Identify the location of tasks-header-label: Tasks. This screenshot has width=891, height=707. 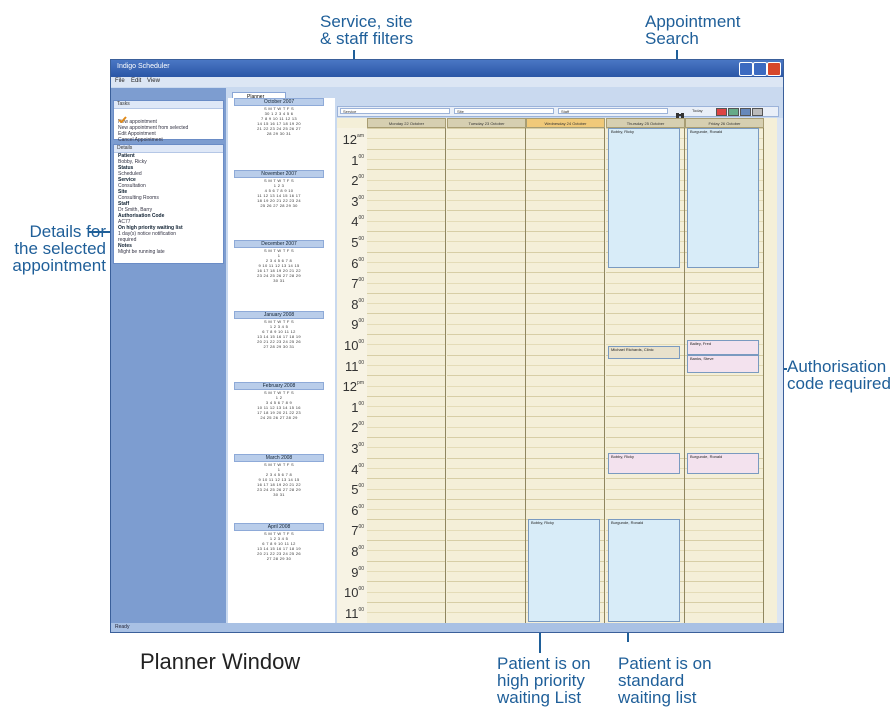
(123, 104).